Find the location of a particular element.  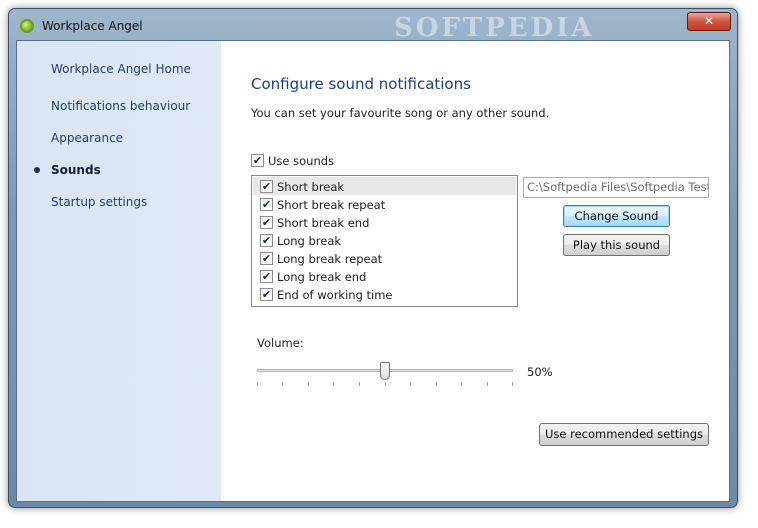

list-item: ✔ Short break is located at coordinates (384, 186).